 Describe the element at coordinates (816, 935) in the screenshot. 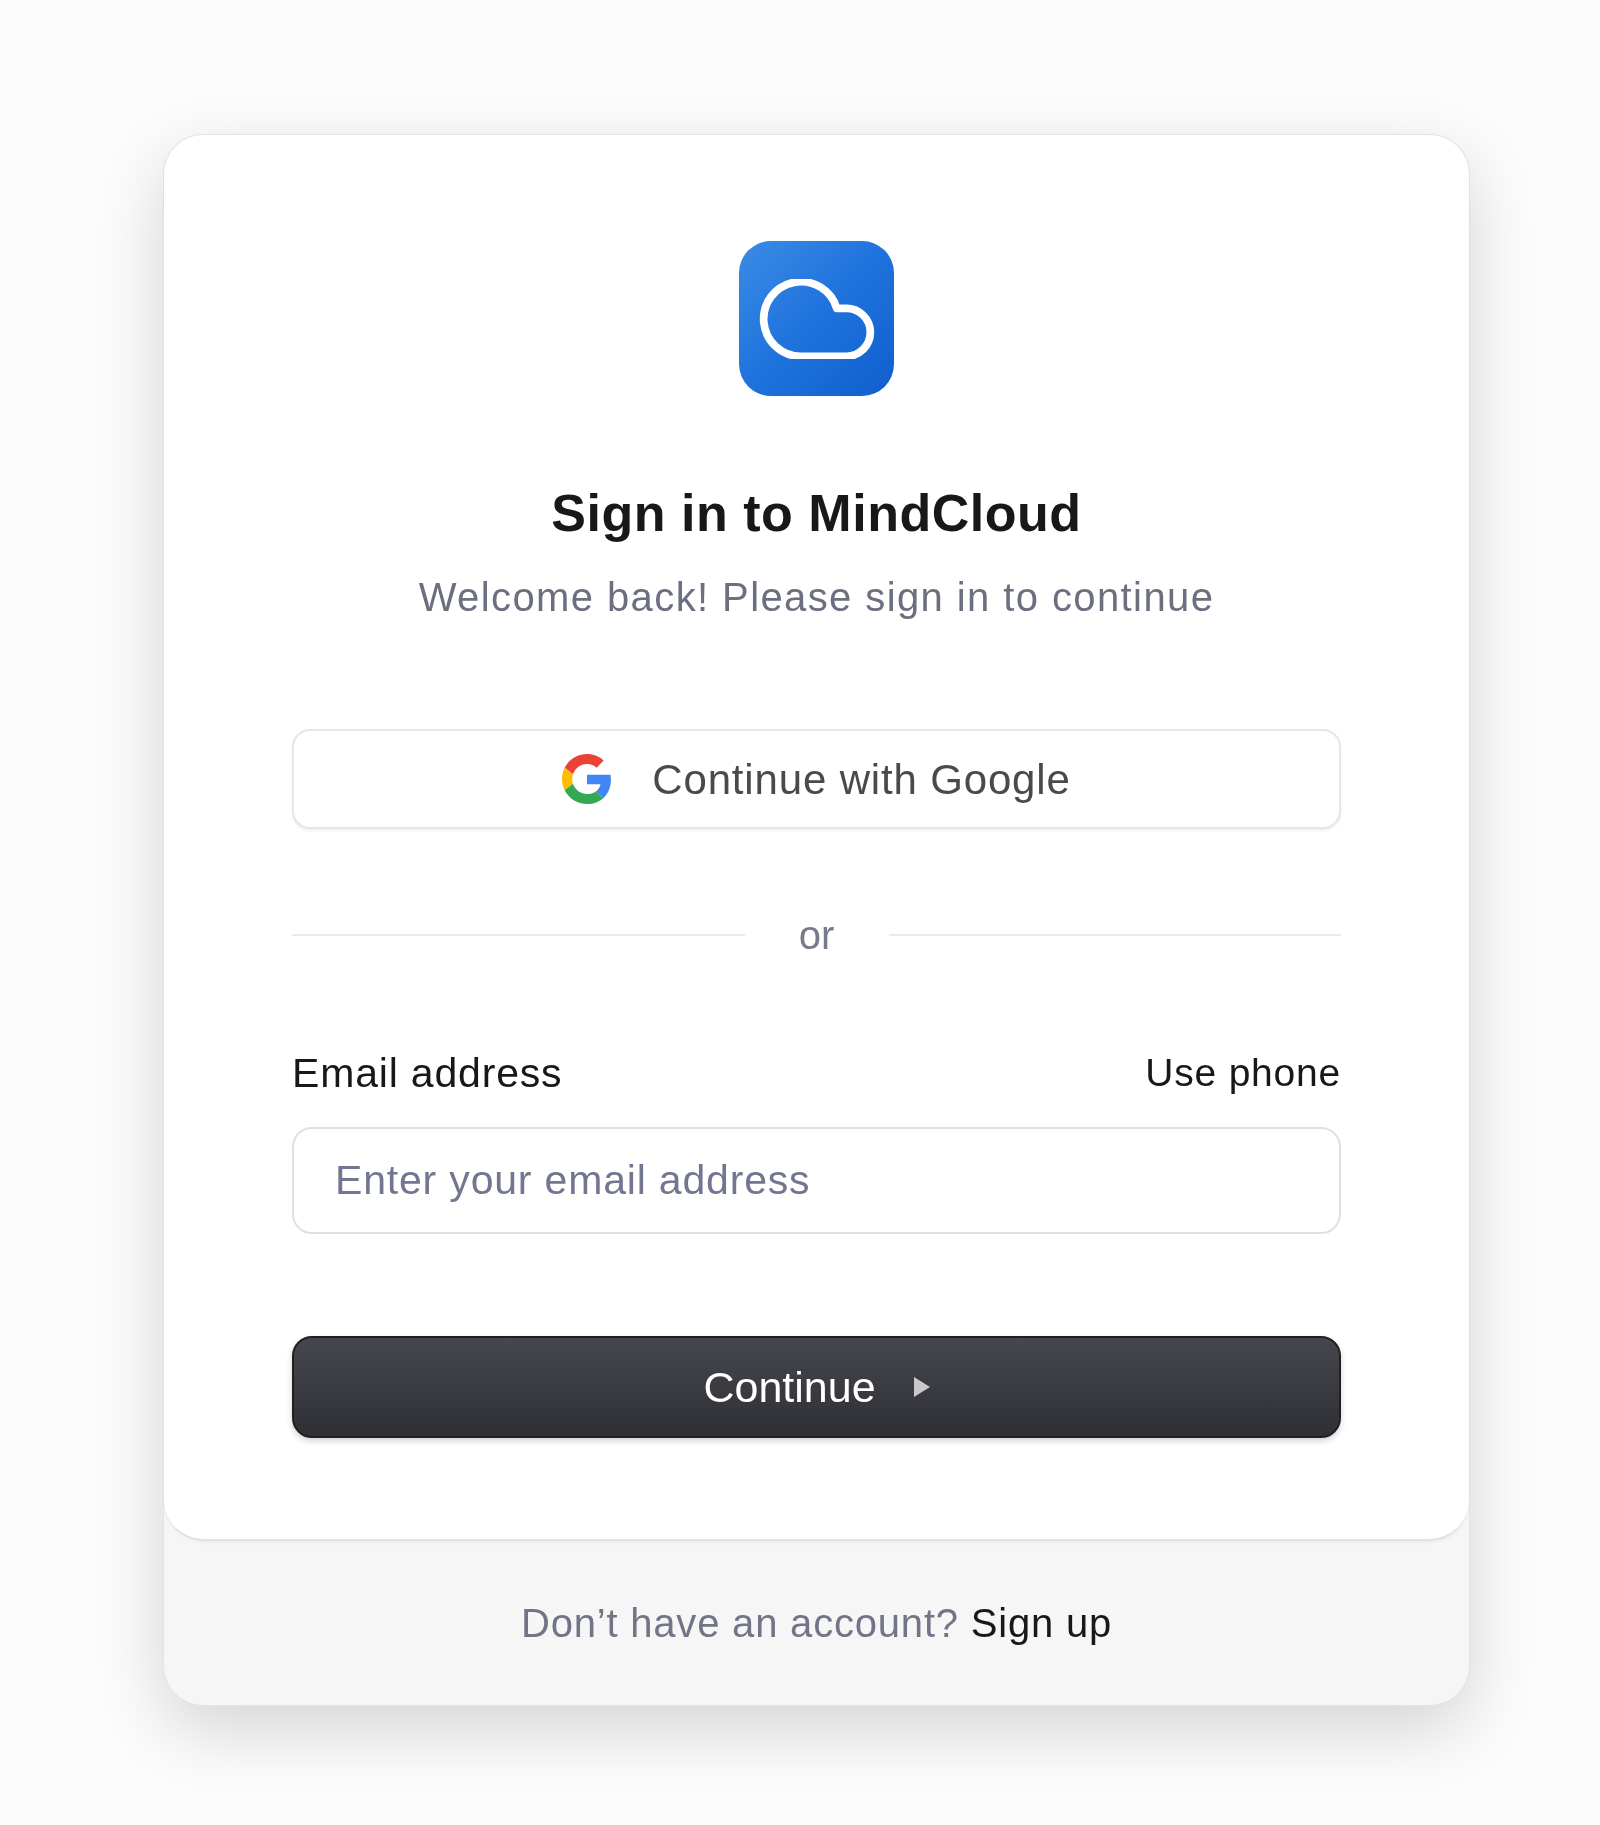

I see `divider-label: or` at that location.